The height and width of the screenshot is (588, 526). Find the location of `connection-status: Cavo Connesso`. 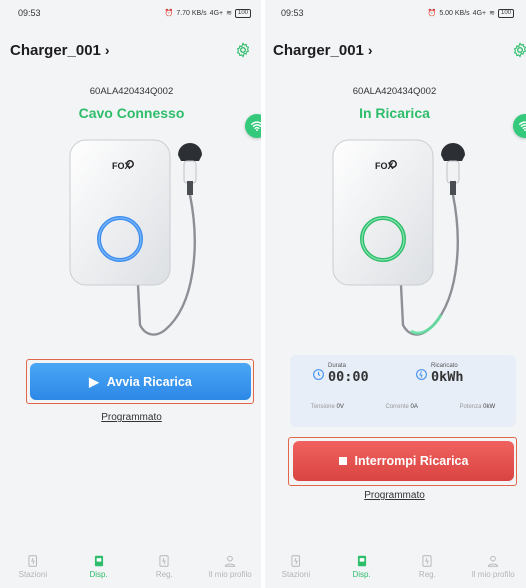

connection-status: Cavo Connesso is located at coordinates (131, 113).